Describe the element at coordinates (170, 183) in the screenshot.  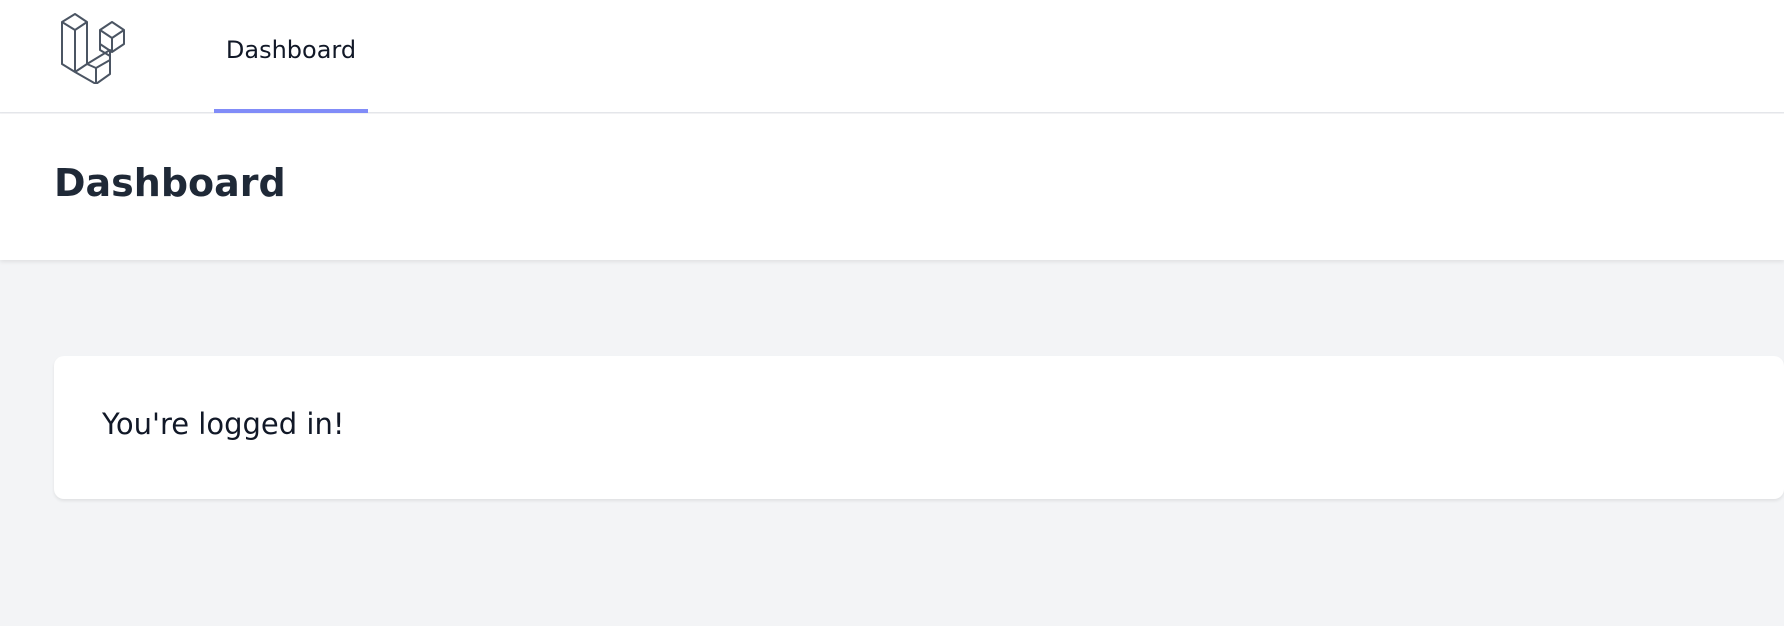
I see `page-title: Dashboard` at that location.